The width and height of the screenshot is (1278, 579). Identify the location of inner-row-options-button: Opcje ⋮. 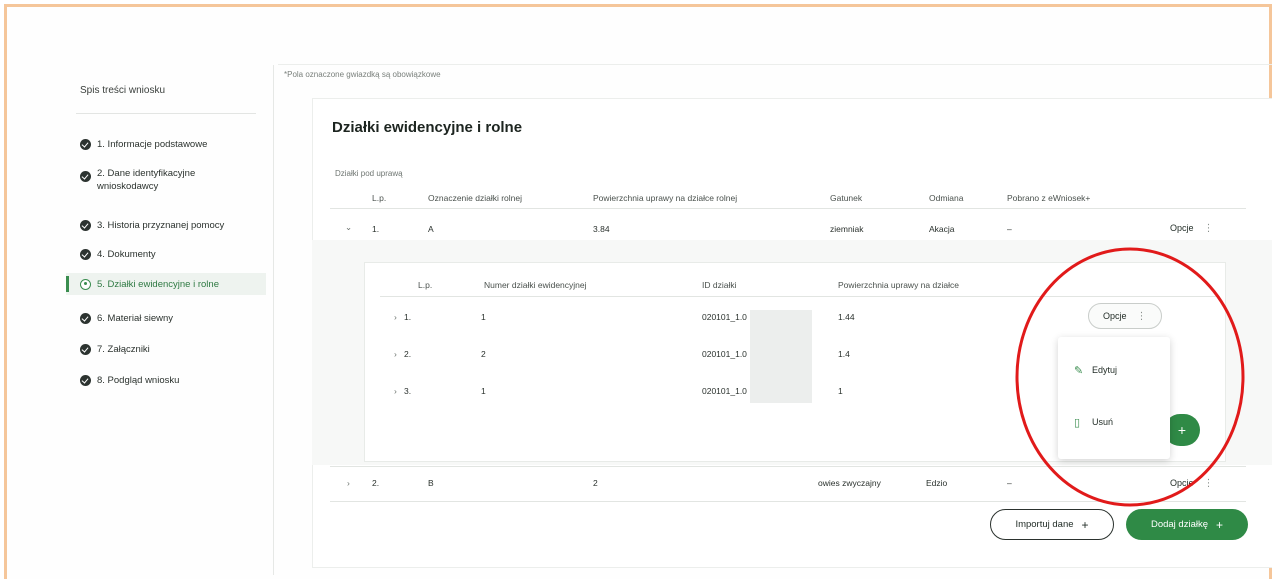
(1125, 316).